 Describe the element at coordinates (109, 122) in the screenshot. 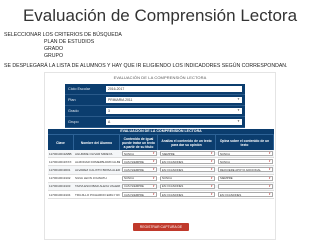

I see `filter-value: A` at that location.